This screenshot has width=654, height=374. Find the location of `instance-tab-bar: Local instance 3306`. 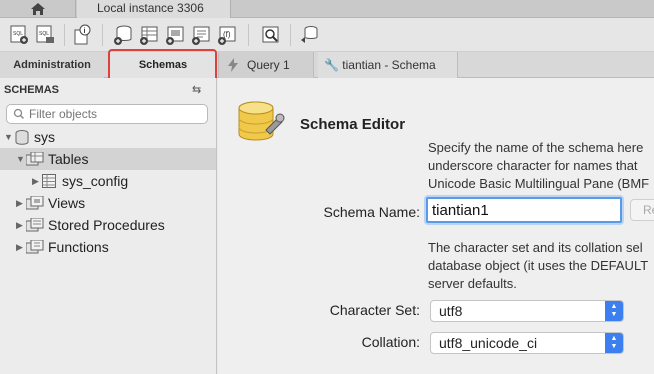

instance-tab-bar: Local instance 3306 is located at coordinates (327, 9).